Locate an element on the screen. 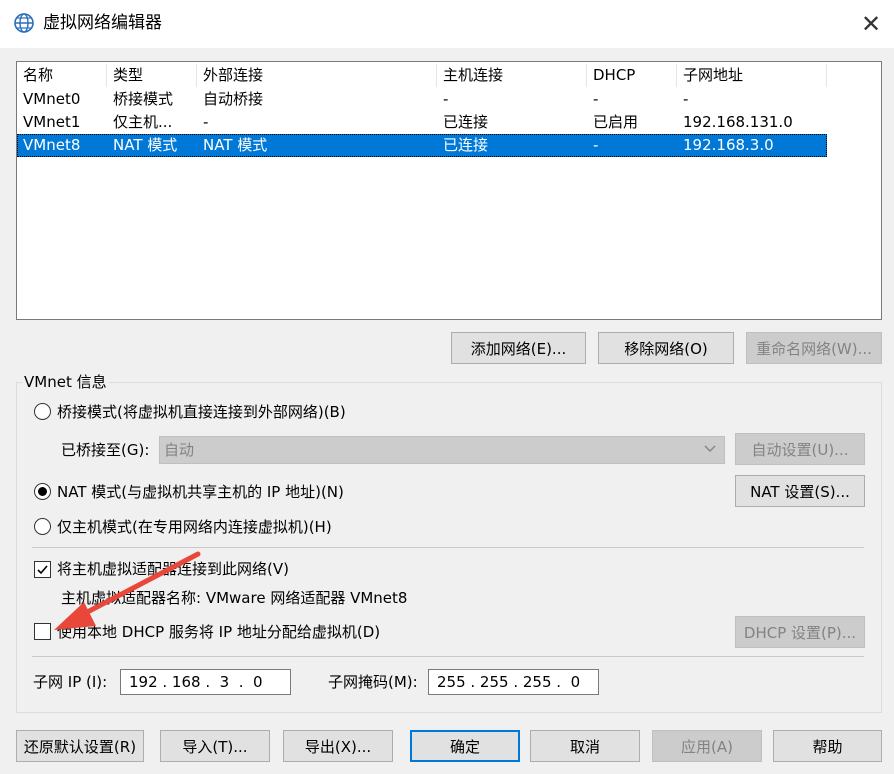 Image resolution: width=894 pixels, height=774 pixels. close-icon: ✕ is located at coordinates (871, 24).